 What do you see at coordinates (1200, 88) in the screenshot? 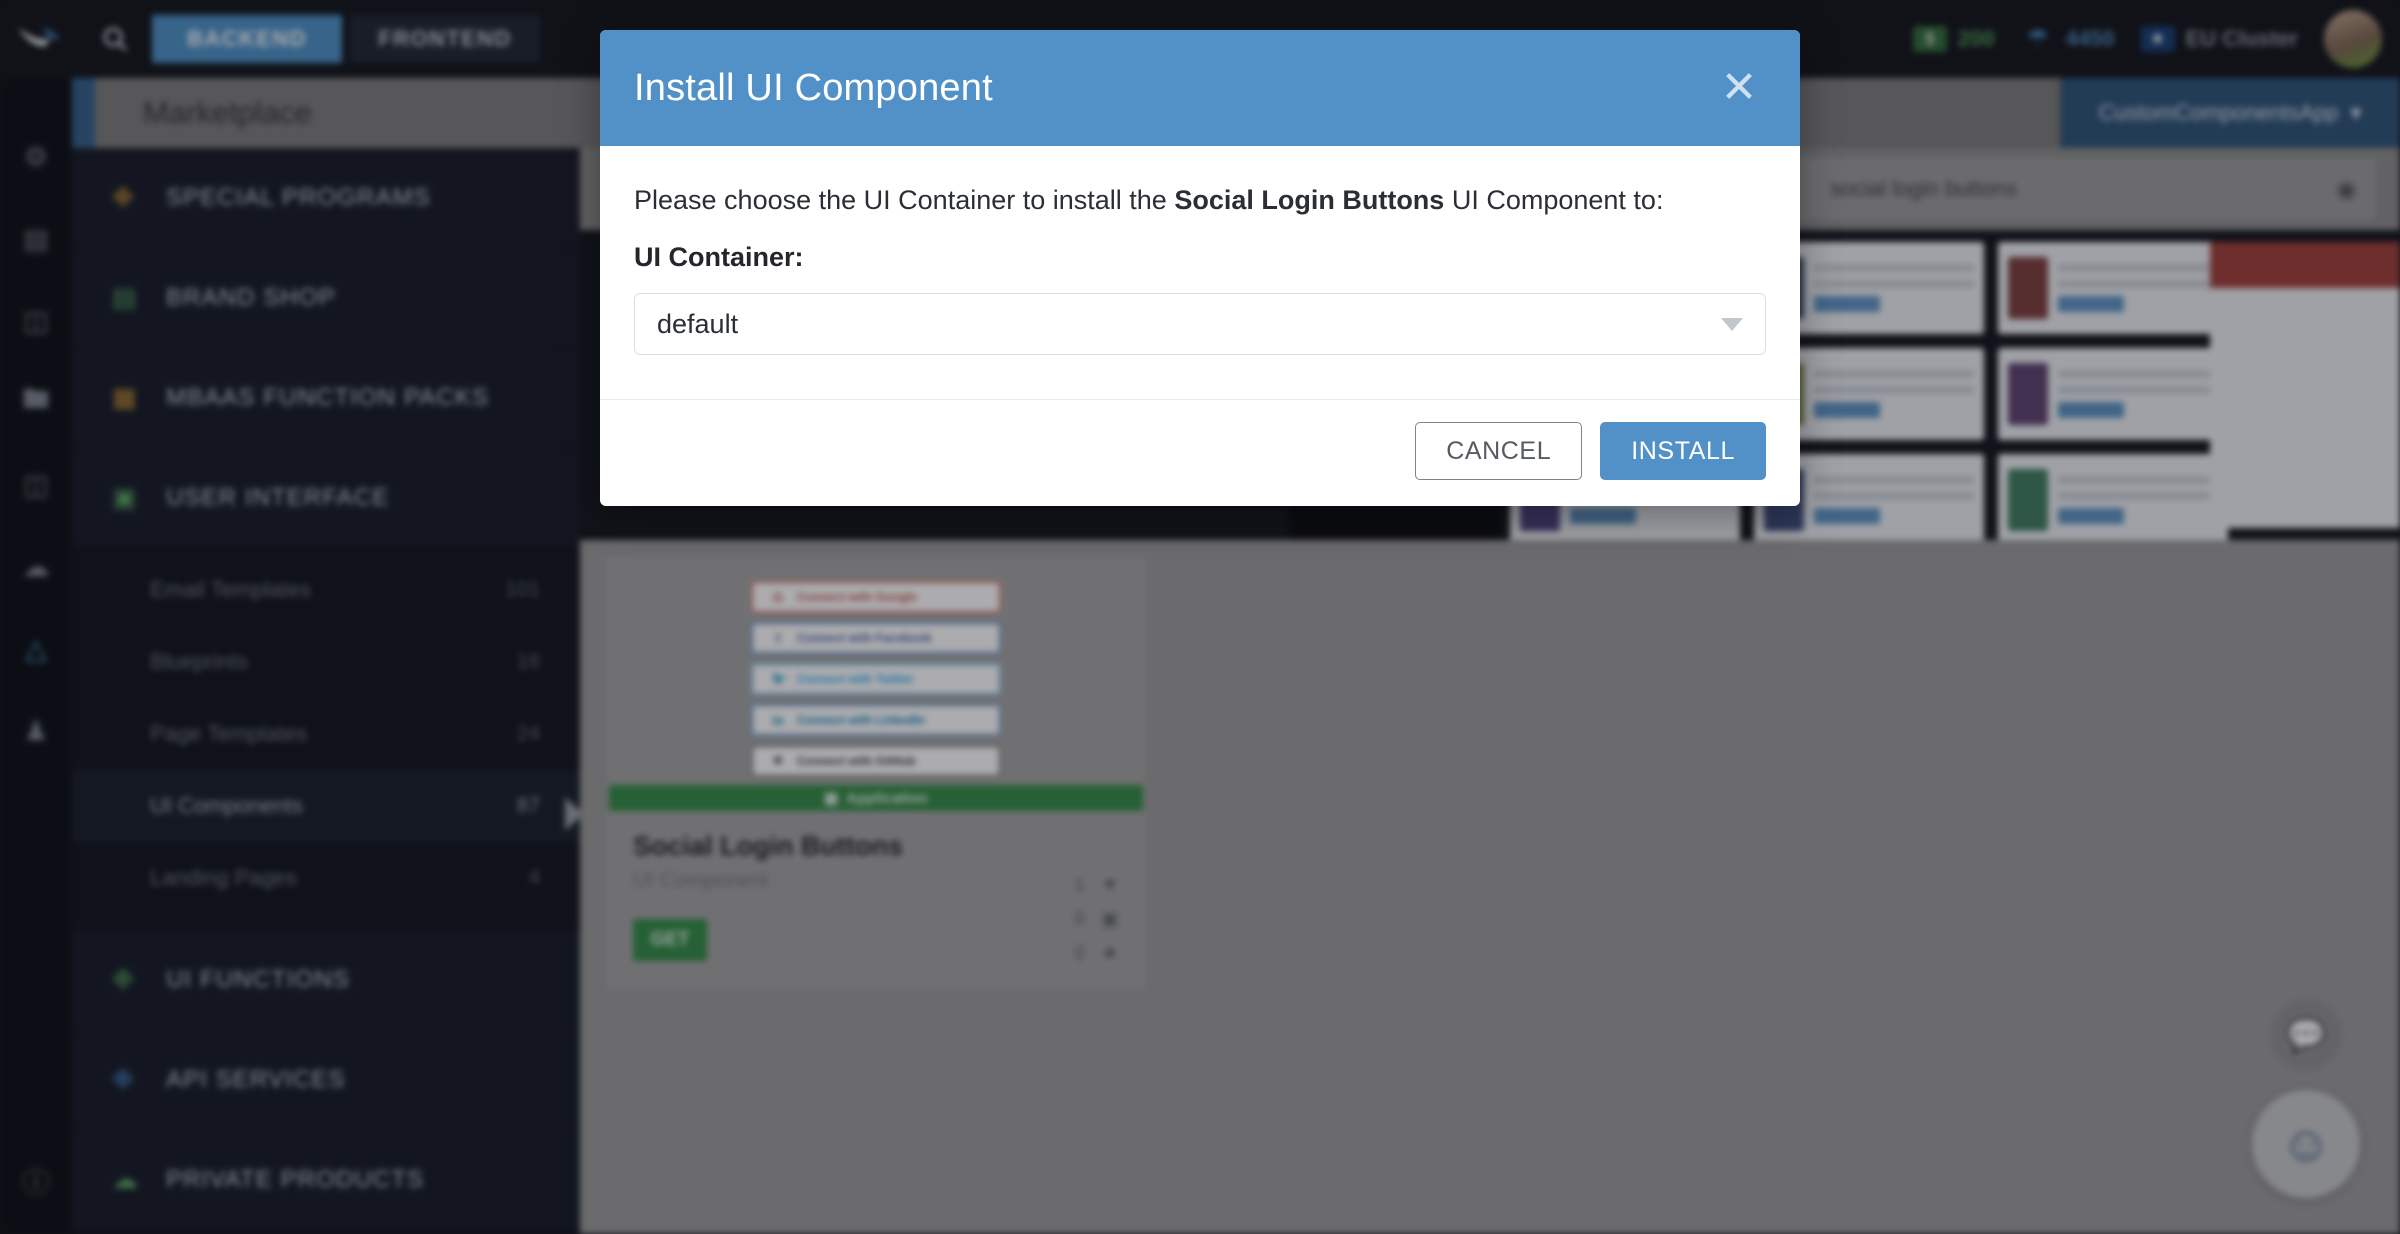
I see `dialog-header: Install UI Component ✕` at bounding box center [1200, 88].